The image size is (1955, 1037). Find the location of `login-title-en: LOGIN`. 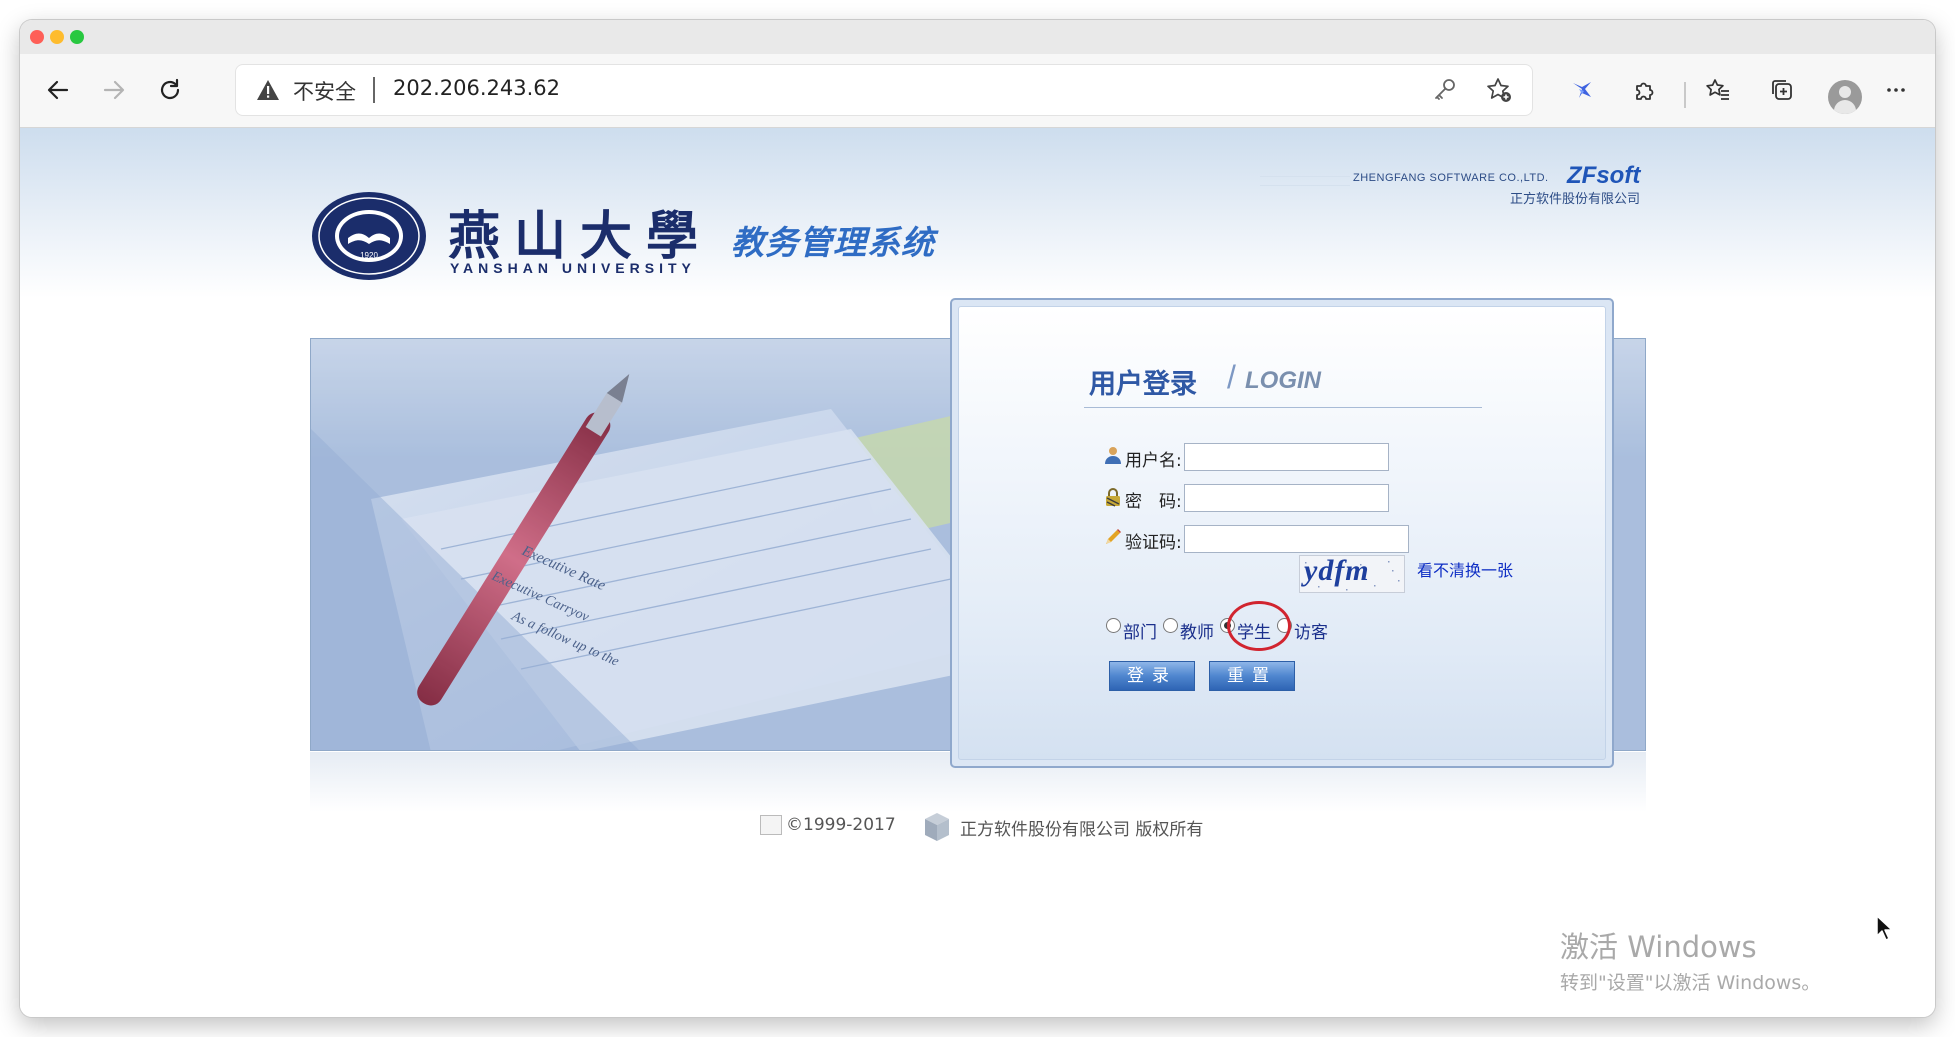

login-title-en: LOGIN is located at coordinates (1283, 380).